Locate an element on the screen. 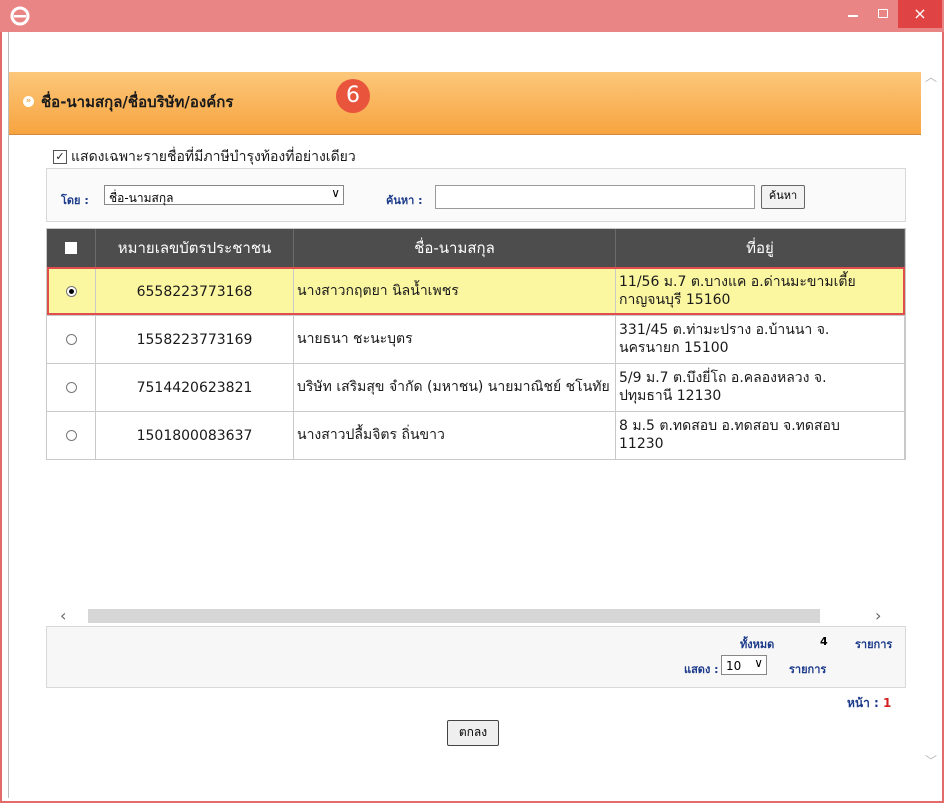 This screenshot has width=944, height=803. maximize-button is located at coordinates (883, 14).